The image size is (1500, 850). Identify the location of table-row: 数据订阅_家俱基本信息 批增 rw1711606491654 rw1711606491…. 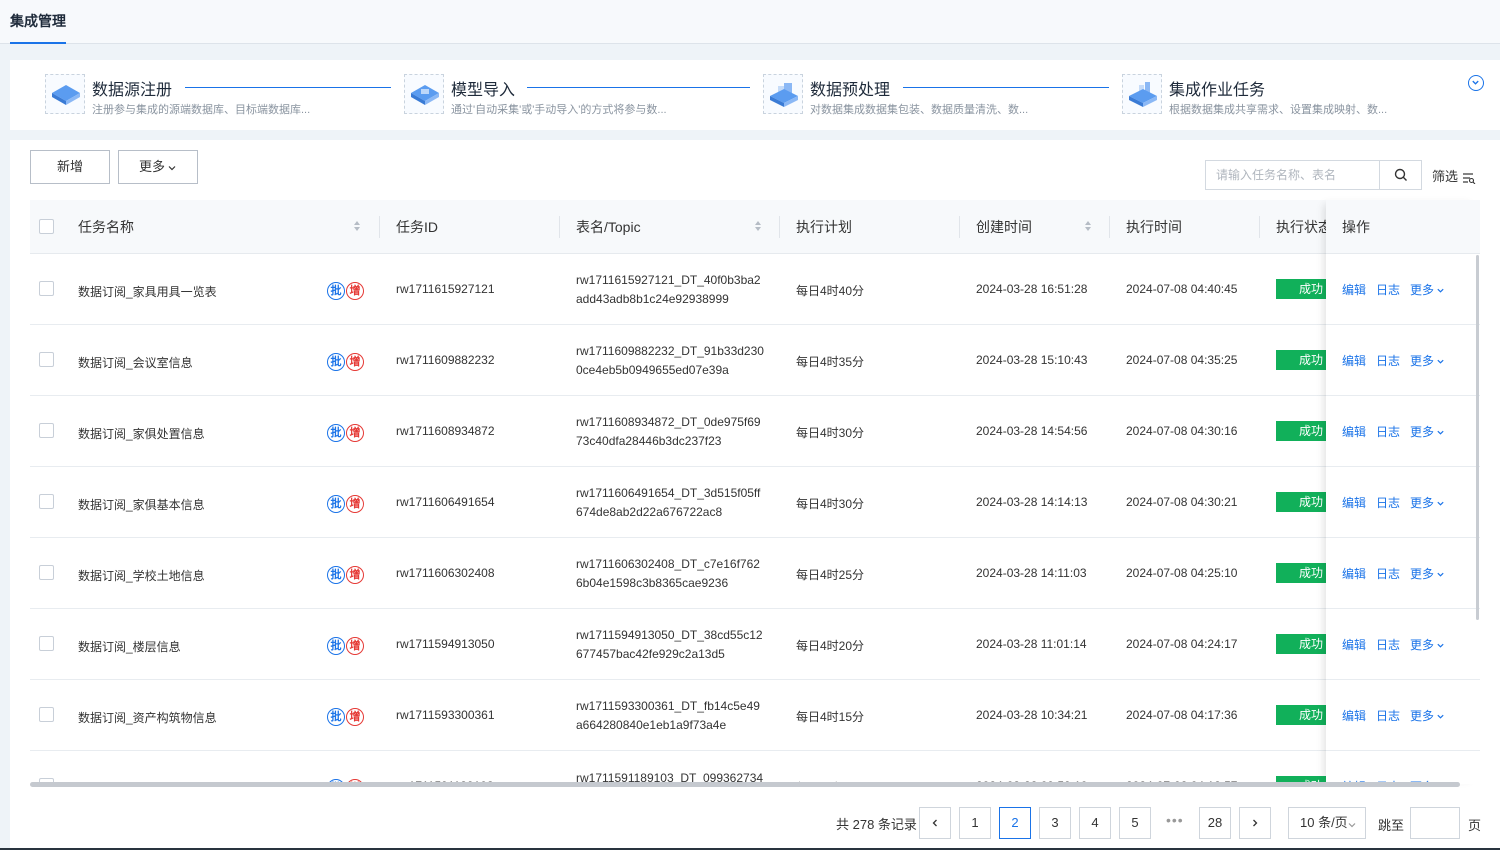
(755, 502).